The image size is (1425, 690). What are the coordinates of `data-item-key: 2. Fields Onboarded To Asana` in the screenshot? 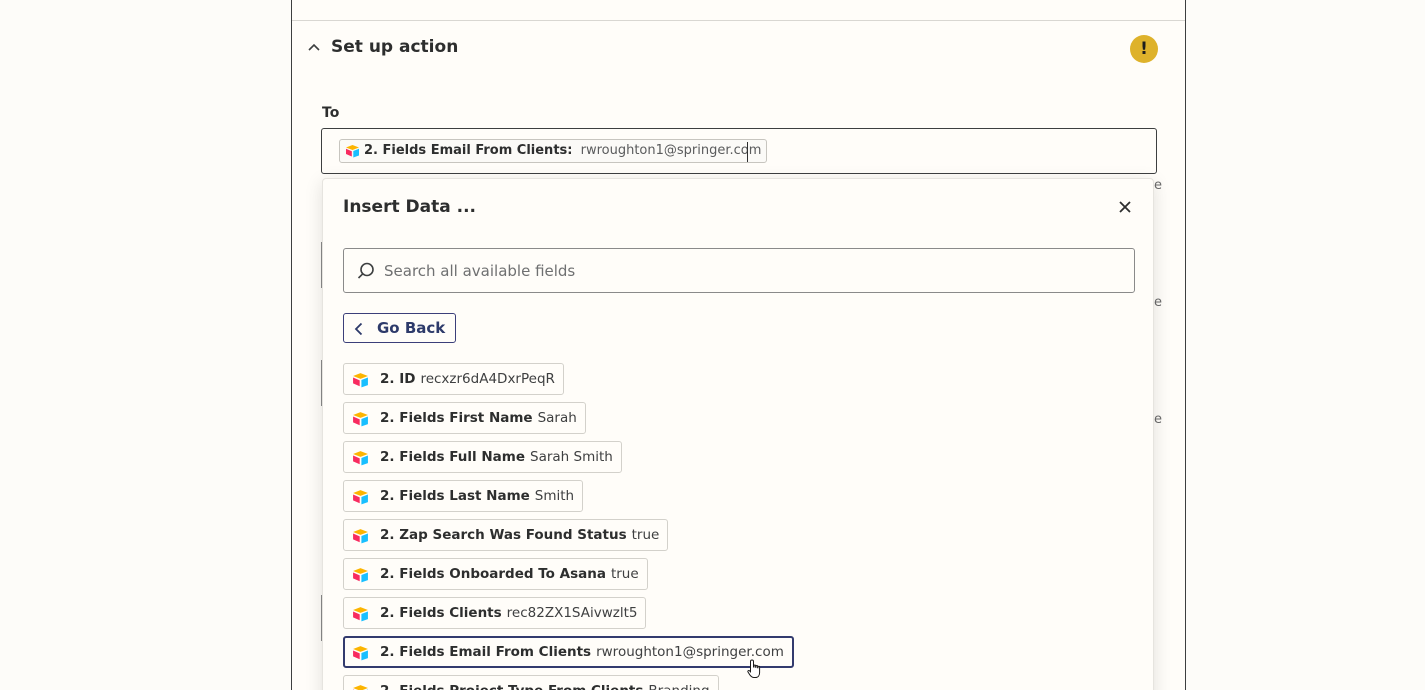 It's located at (493, 574).